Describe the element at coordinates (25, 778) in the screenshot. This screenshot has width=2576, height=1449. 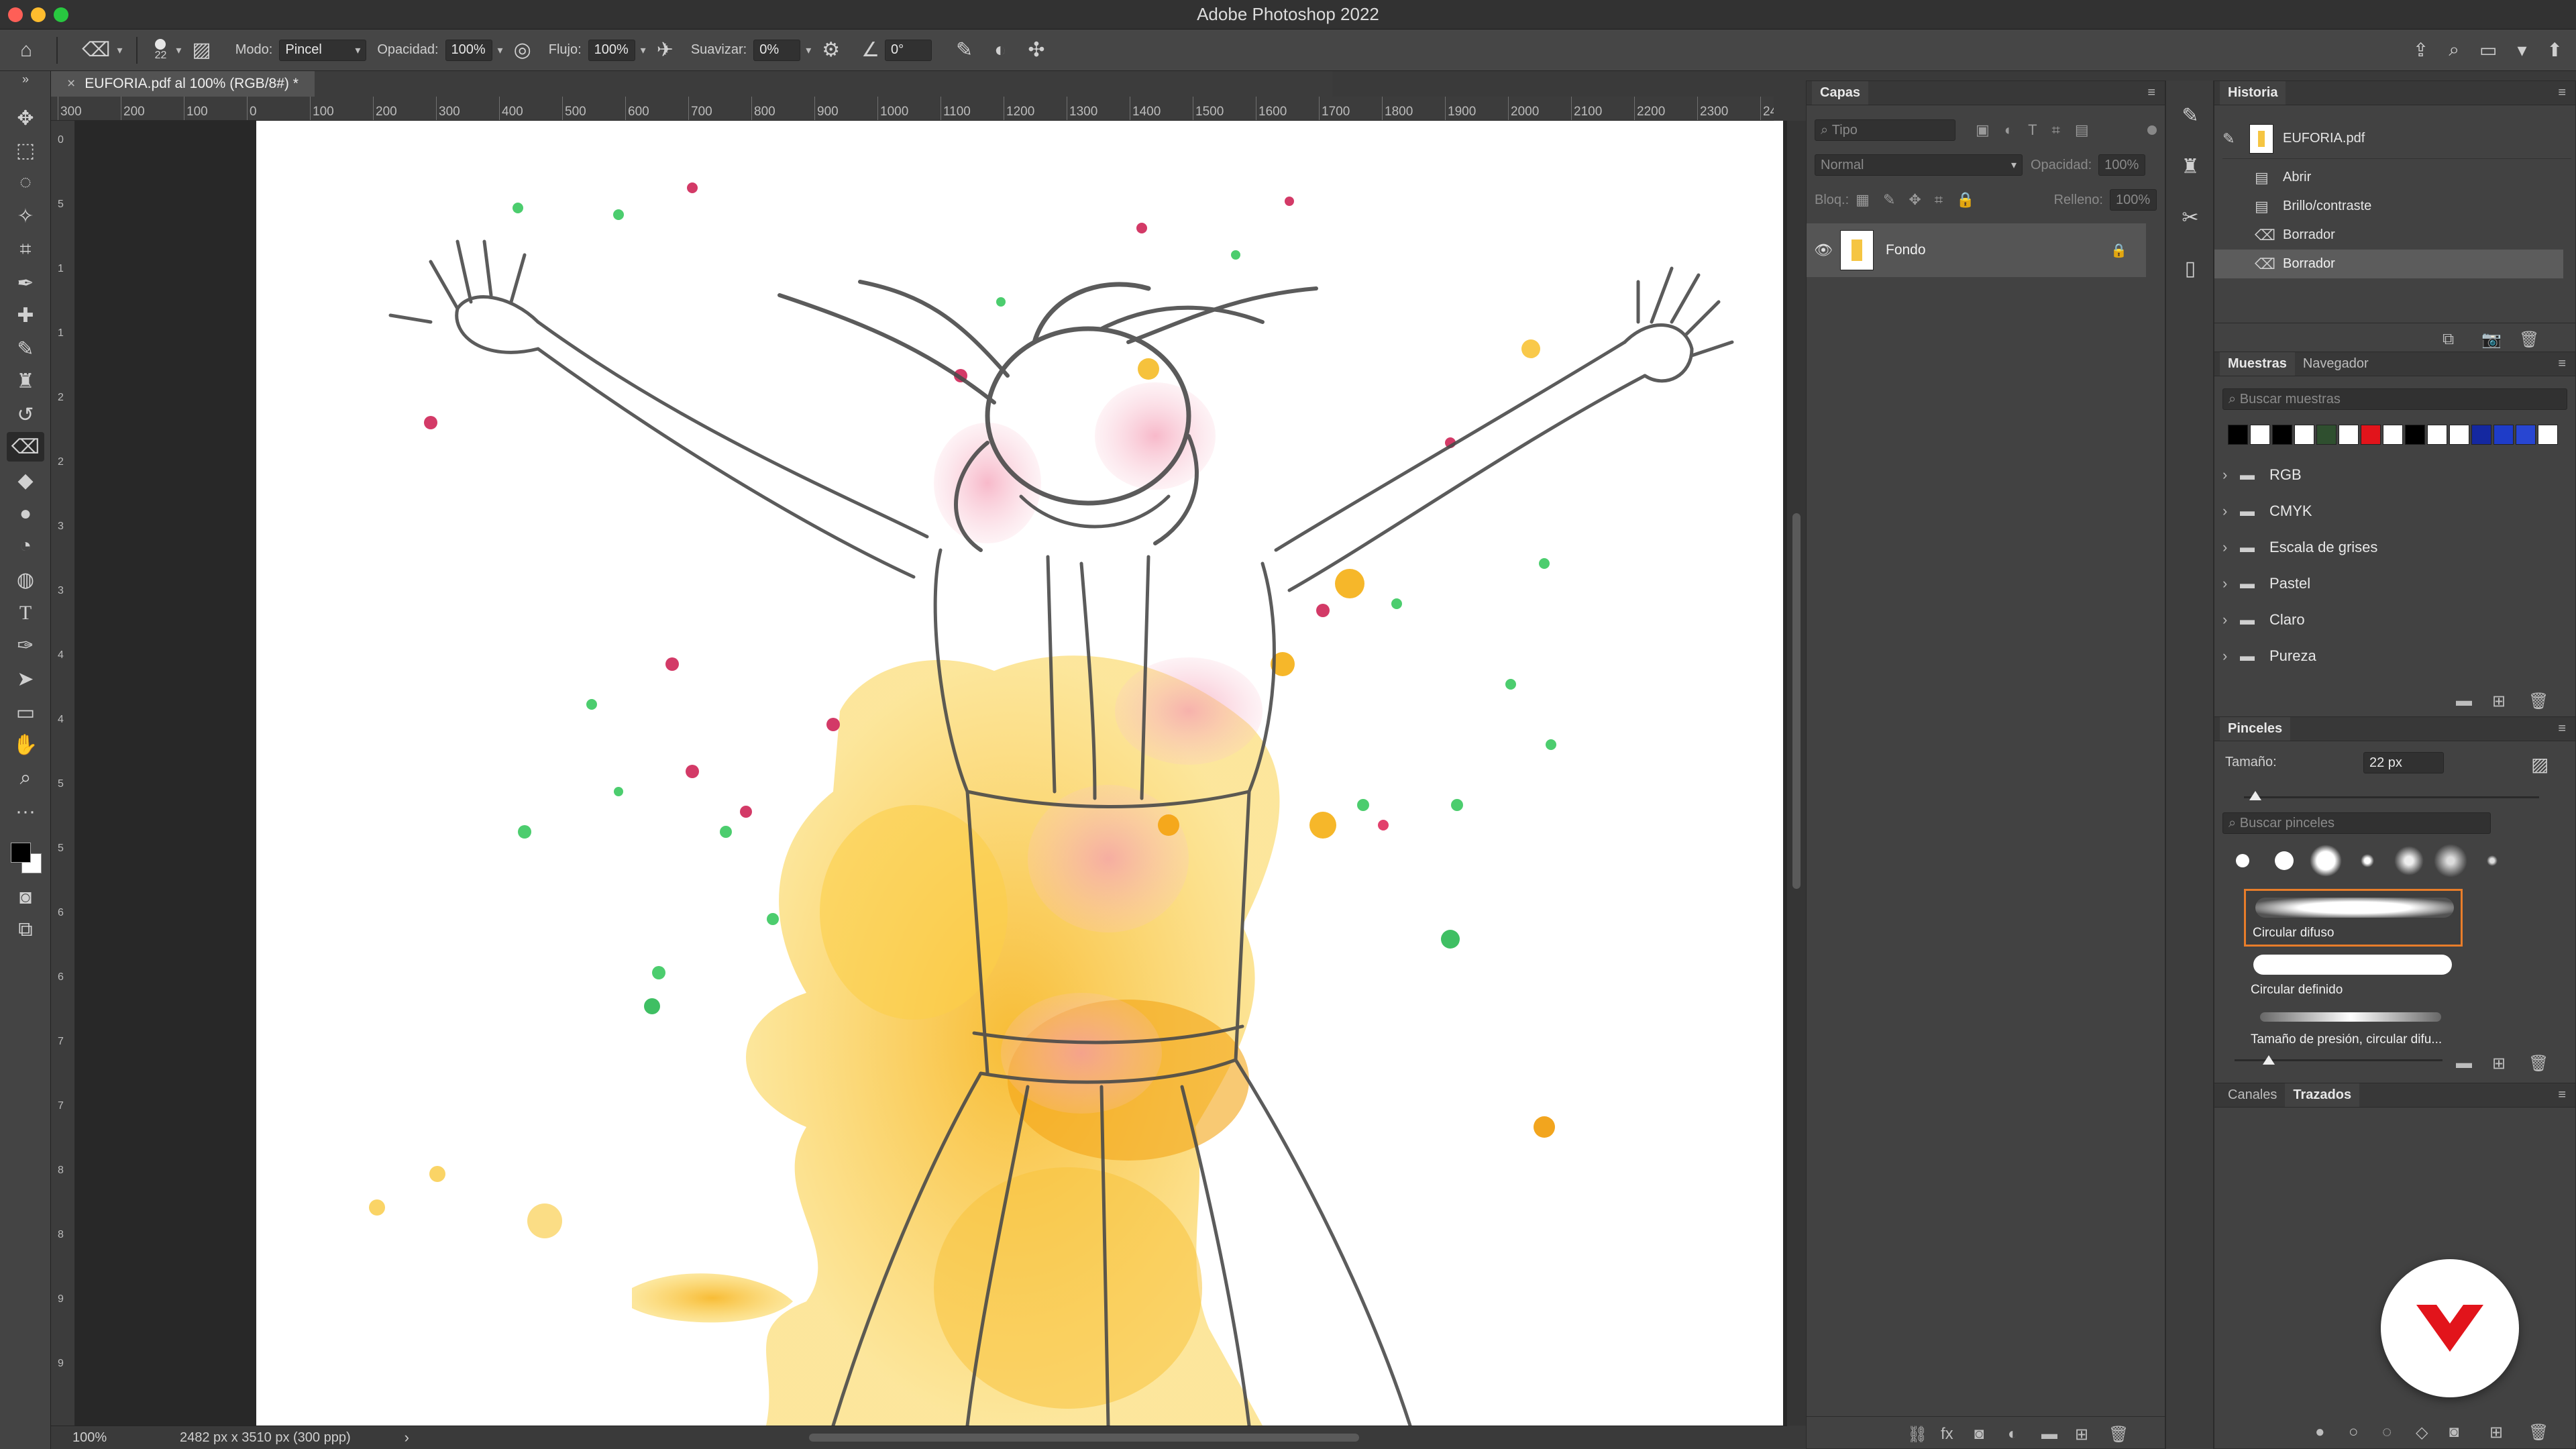
I see `zoom-tool-icon: ⌕` at that location.